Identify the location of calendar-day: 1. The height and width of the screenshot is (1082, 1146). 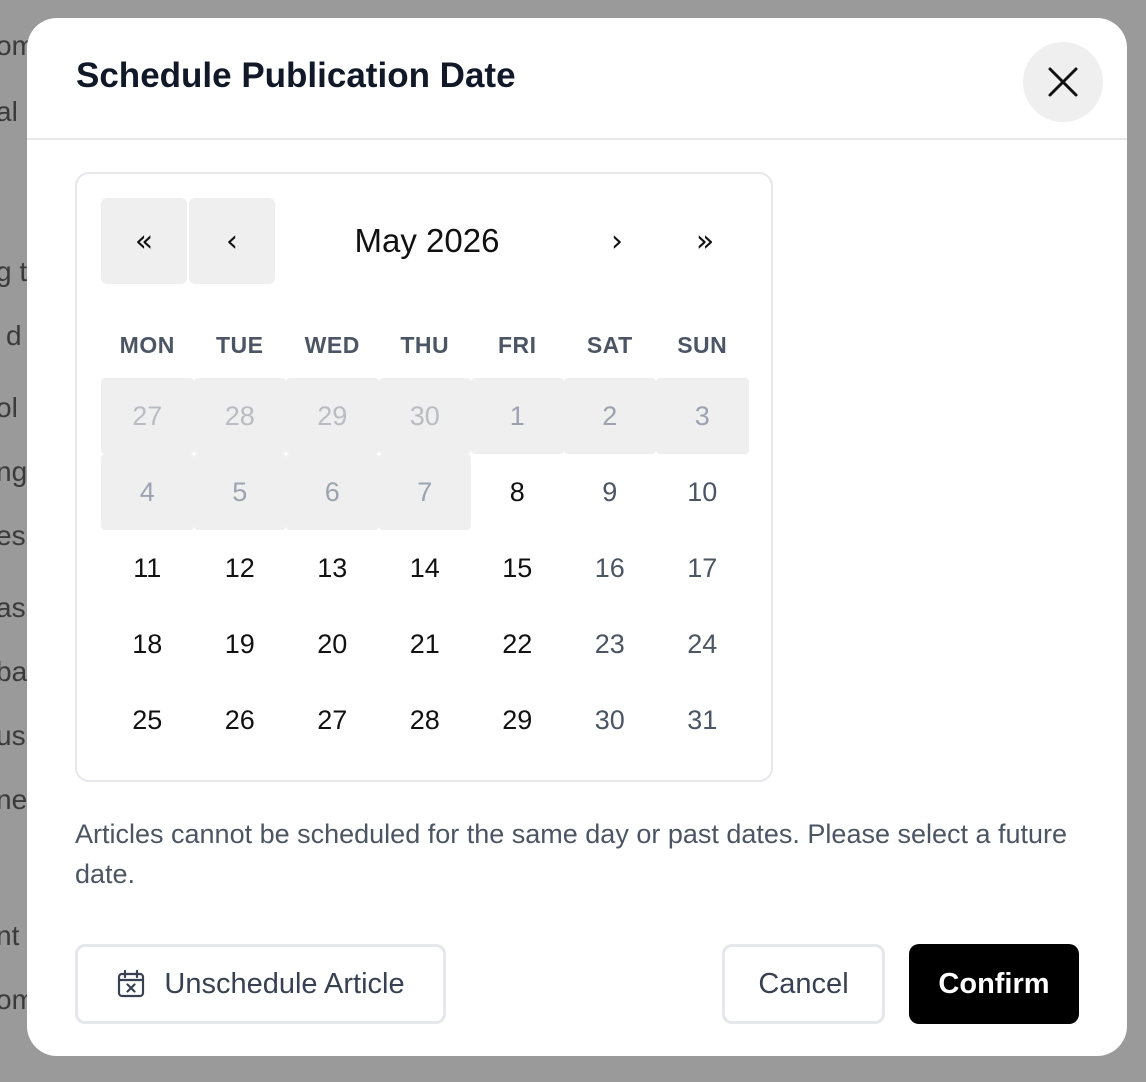
(517, 416).